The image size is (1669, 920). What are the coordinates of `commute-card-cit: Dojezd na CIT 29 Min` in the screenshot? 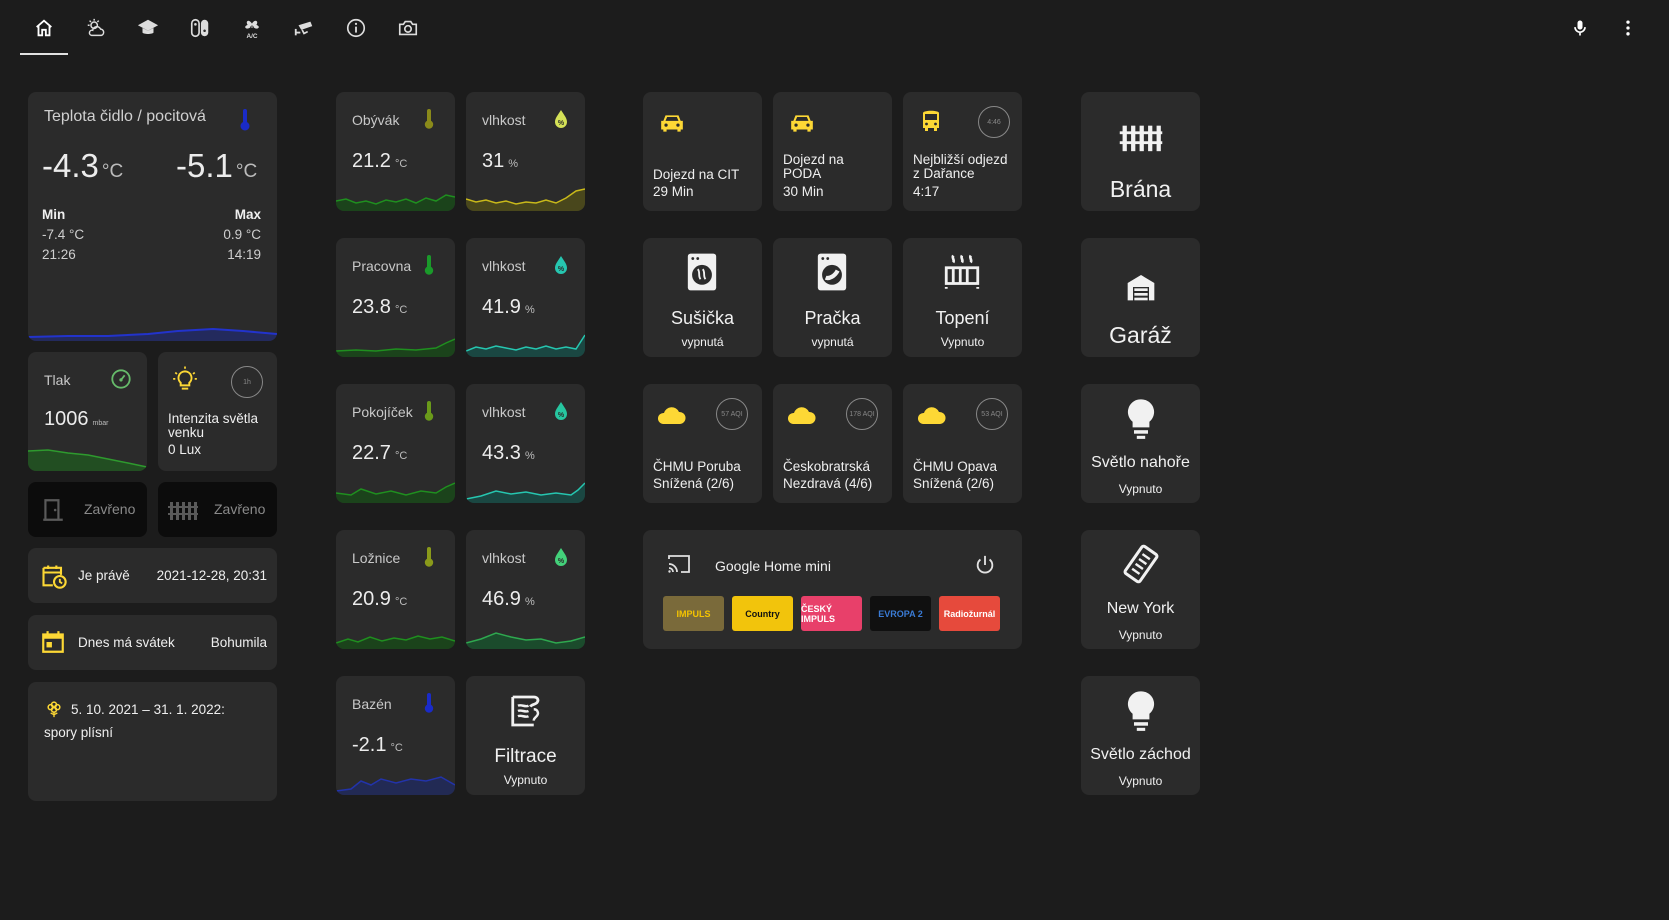 It's located at (702, 151).